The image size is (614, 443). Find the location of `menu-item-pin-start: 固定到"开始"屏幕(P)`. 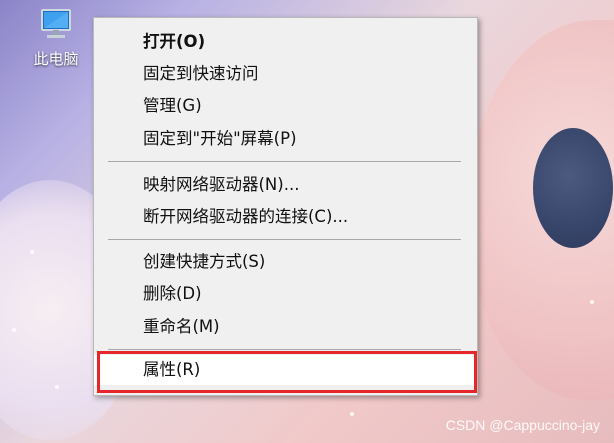

menu-item-pin-start: 固定到"开始"屏幕(P) is located at coordinates (285, 139).